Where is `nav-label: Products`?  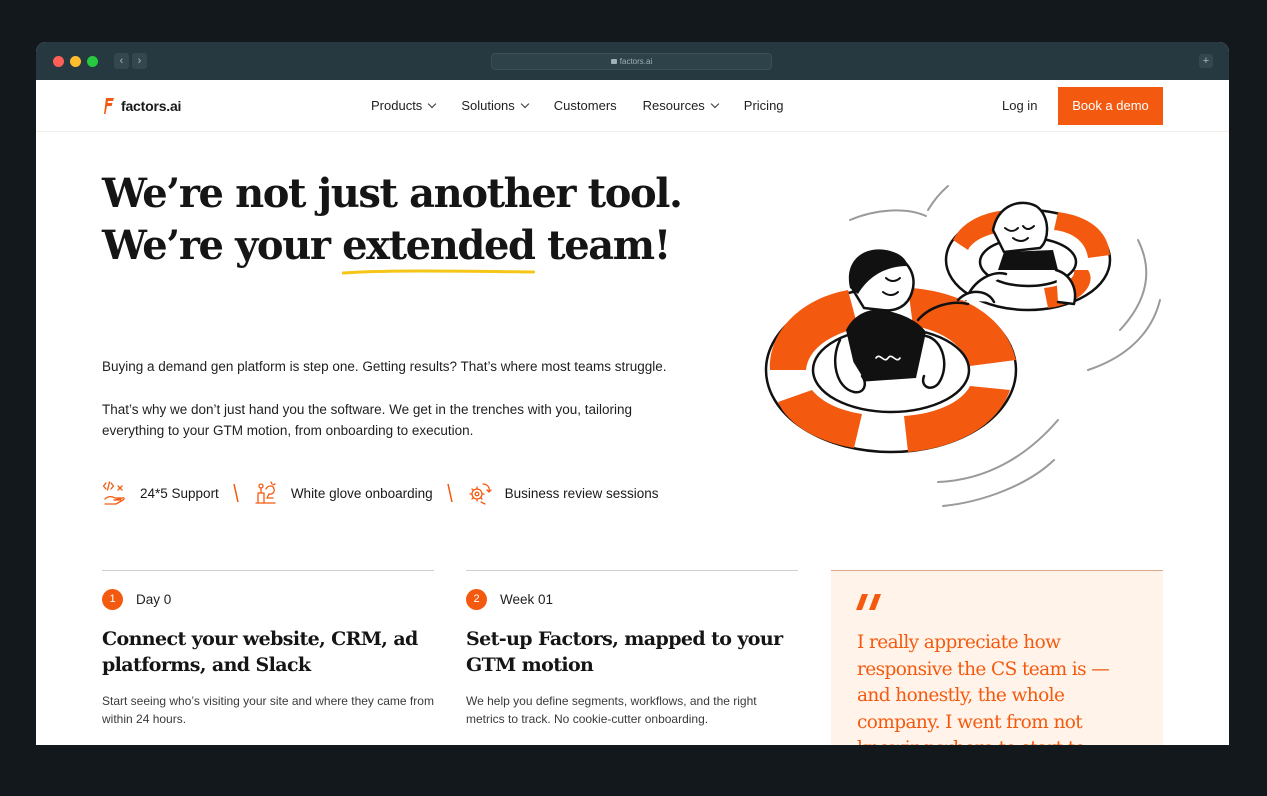 nav-label: Products is located at coordinates (397, 105).